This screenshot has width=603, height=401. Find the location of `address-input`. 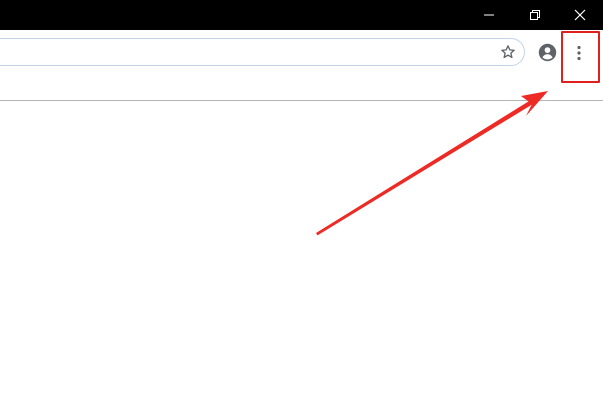

address-input is located at coordinates (237, 53).